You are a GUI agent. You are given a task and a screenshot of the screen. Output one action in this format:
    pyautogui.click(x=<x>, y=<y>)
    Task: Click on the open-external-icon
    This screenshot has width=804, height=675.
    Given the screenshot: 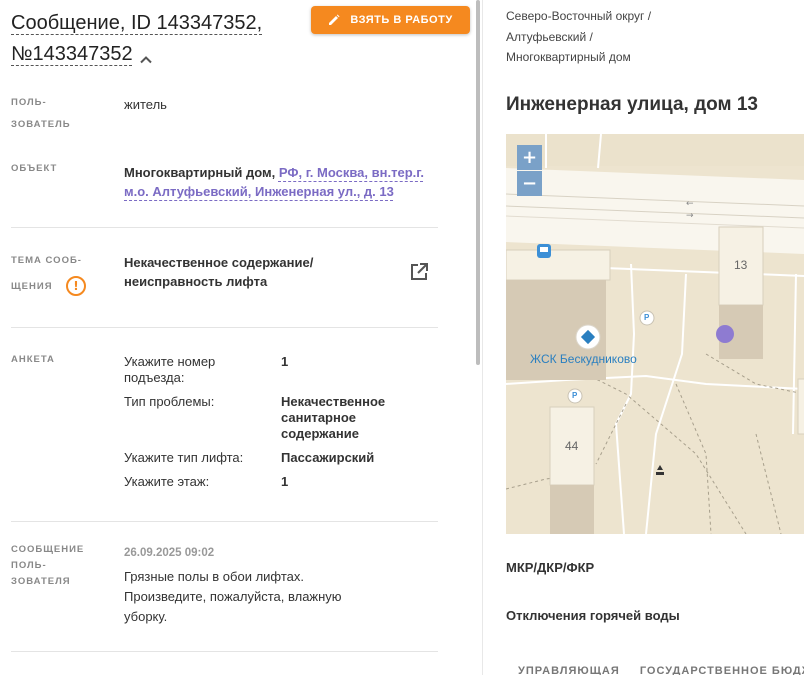 What is the action you would take?
    pyautogui.click(x=419, y=272)
    